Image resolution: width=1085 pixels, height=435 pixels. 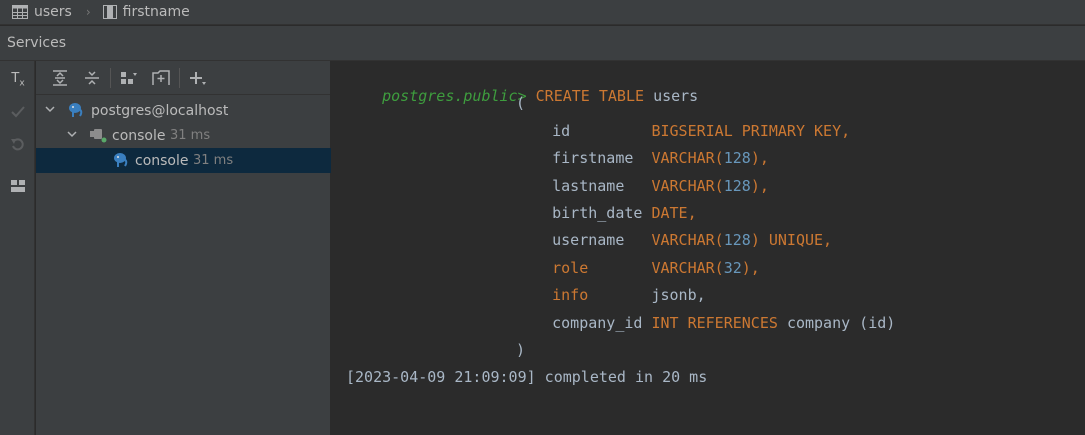 What do you see at coordinates (522, 85) in the screenshot?
I see `sql-first-line: postgres.public> CREATE TABLE users` at bounding box center [522, 85].